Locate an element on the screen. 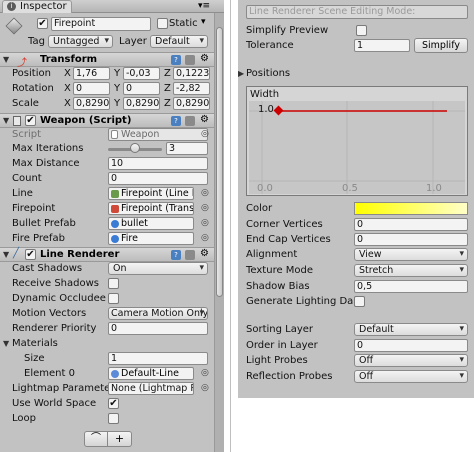 The height and width of the screenshot is (452, 474). width-curve-plot: 1.0 0.0 0.5 1.0 is located at coordinates (357, 147).